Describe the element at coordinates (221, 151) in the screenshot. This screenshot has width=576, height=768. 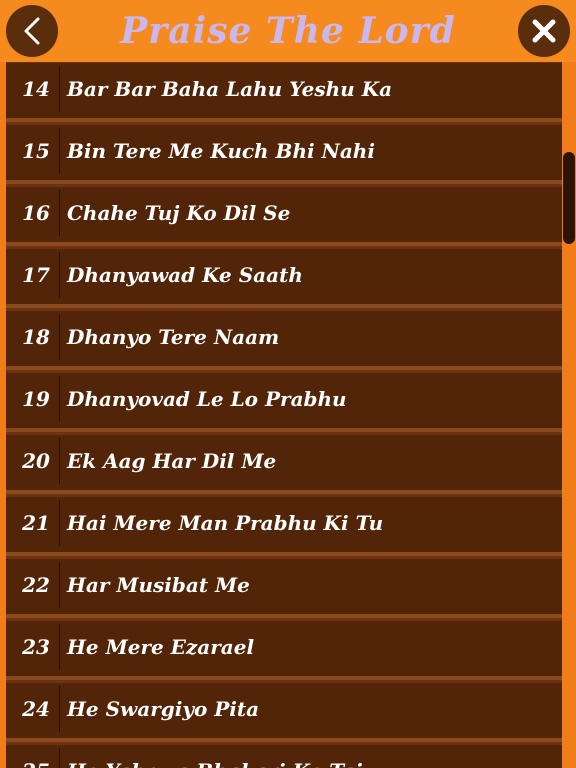
I see `song-title: Bin Tere Me Kuch Bhi Nahi` at that location.